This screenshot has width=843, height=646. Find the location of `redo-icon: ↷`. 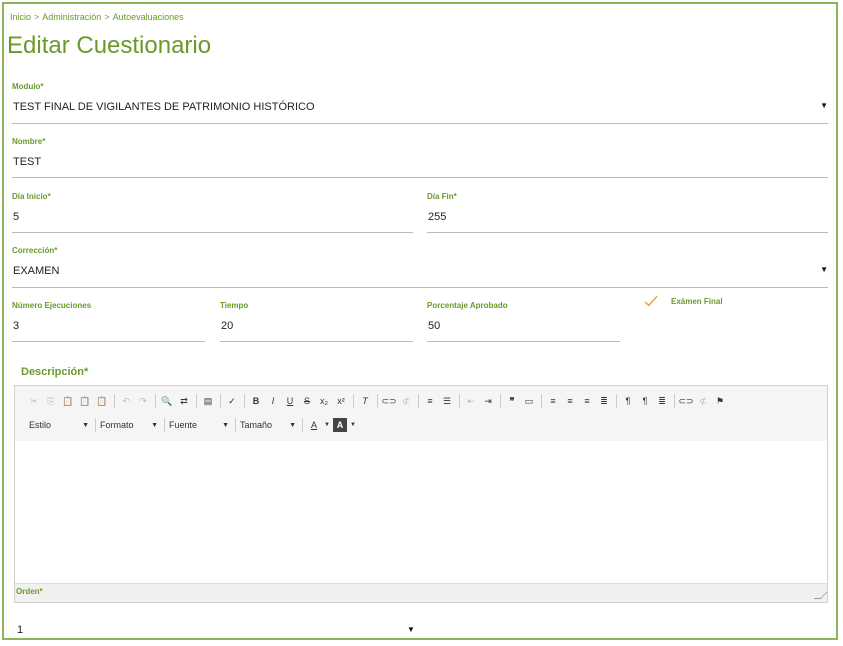

redo-icon: ↷ is located at coordinates (143, 401).